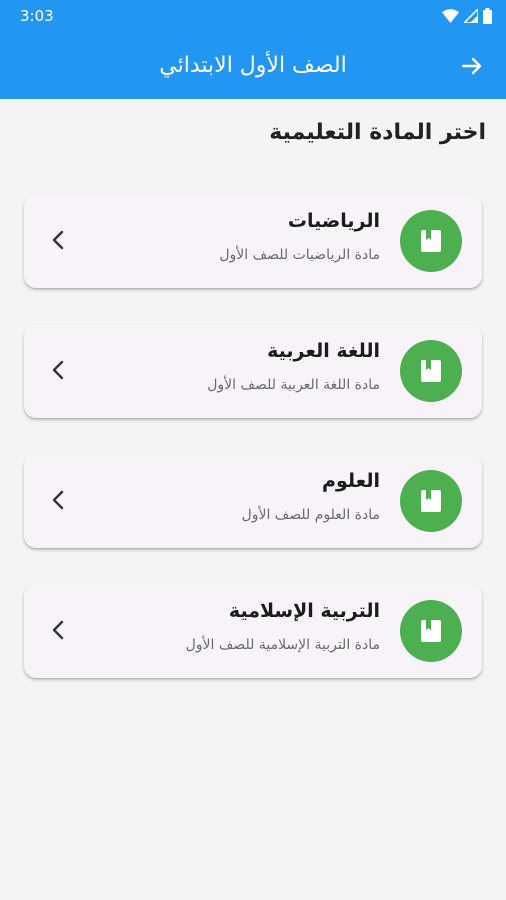  What do you see at coordinates (487, 16) in the screenshot?
I see `battery-icon` at bounding box center [487, 16].